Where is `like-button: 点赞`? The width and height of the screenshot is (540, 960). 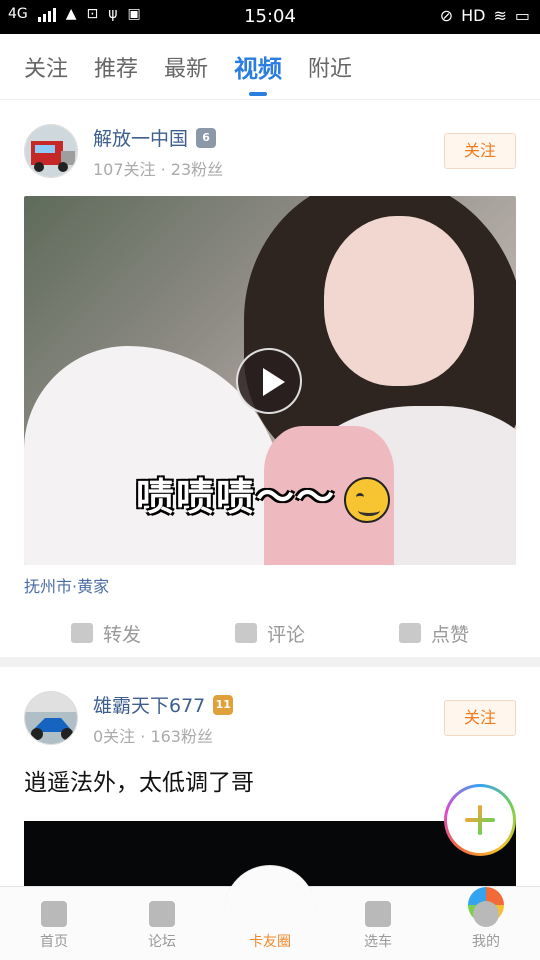 like-button: 点赞 is located at coordinates (433, 633).